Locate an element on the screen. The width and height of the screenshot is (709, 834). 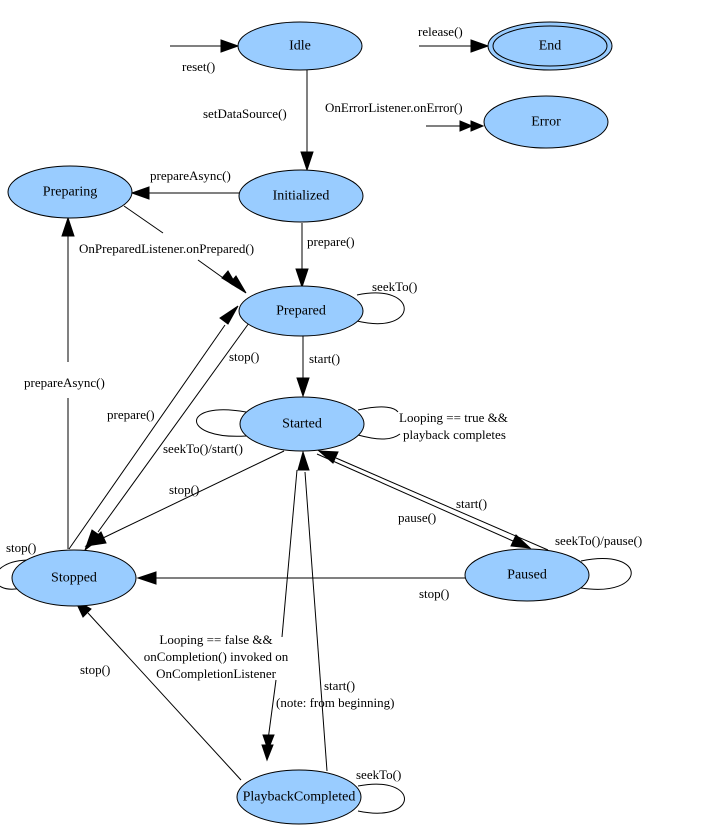
edge-start-paused: start() is located at coordinates (433, 500).